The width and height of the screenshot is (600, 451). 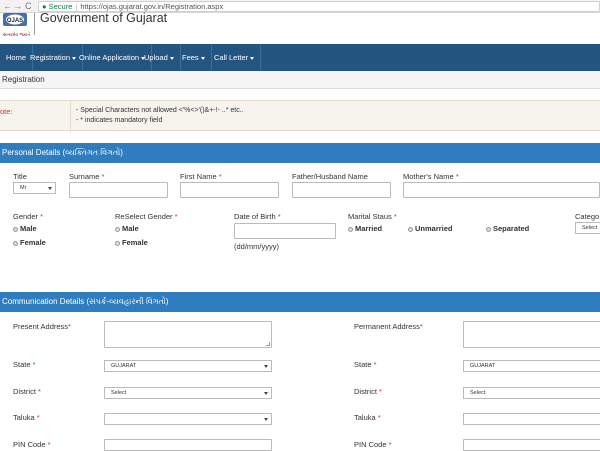 What do you see at coordinates (119, 393) in the screenshot?
I see `present-district-value: Select` at bounding box center [119, 393].